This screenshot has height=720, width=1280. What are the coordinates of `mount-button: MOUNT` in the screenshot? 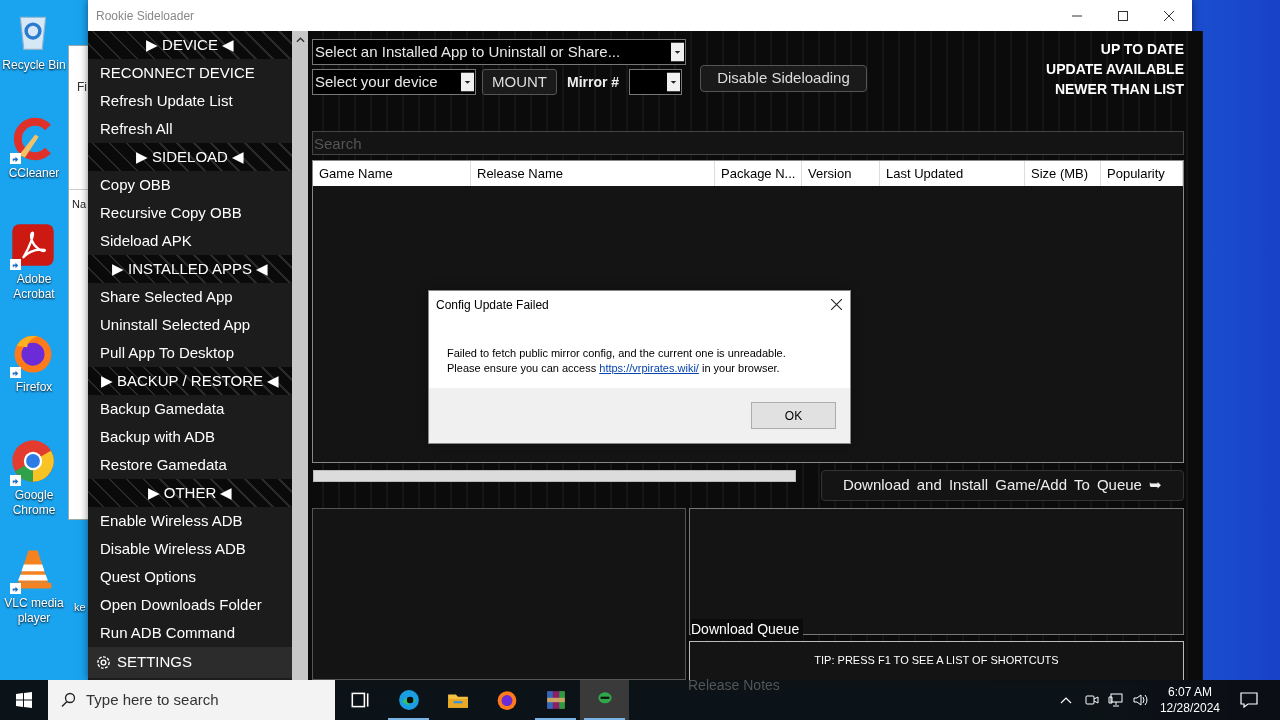 It's located at (519, 82).